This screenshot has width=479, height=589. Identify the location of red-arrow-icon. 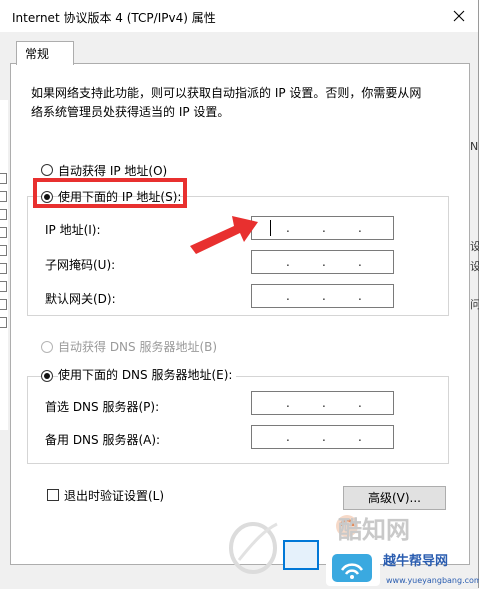
(224, 235).